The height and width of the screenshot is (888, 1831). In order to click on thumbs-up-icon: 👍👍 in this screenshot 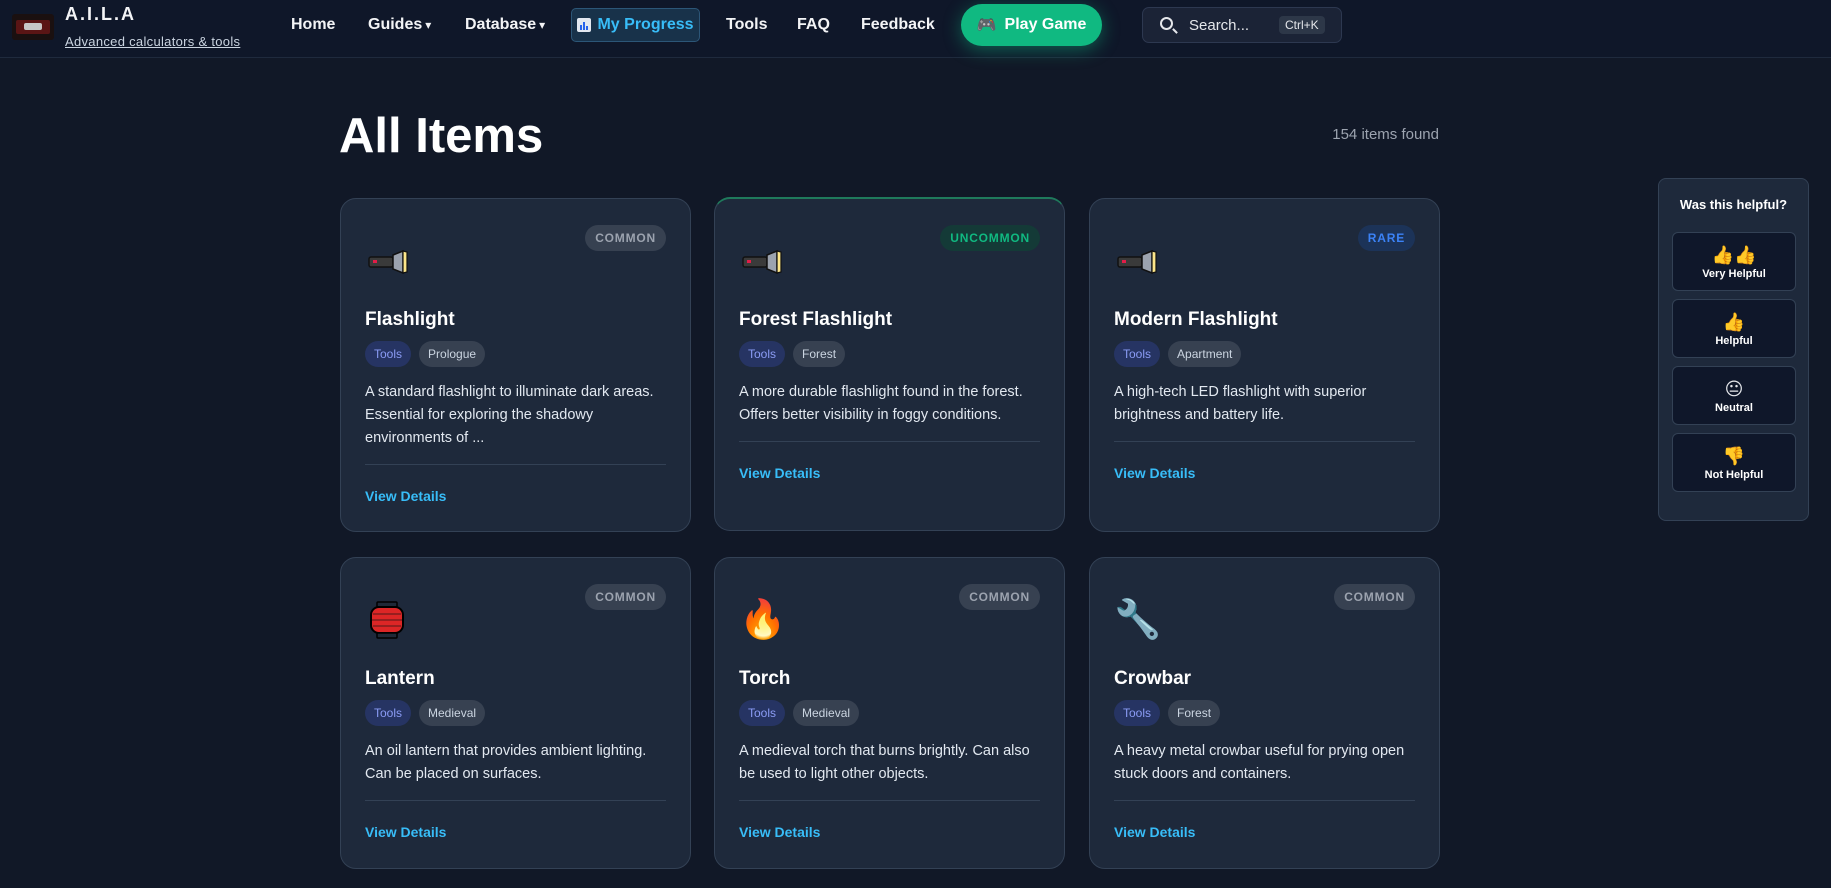, I will do `click(1734, 255)`.